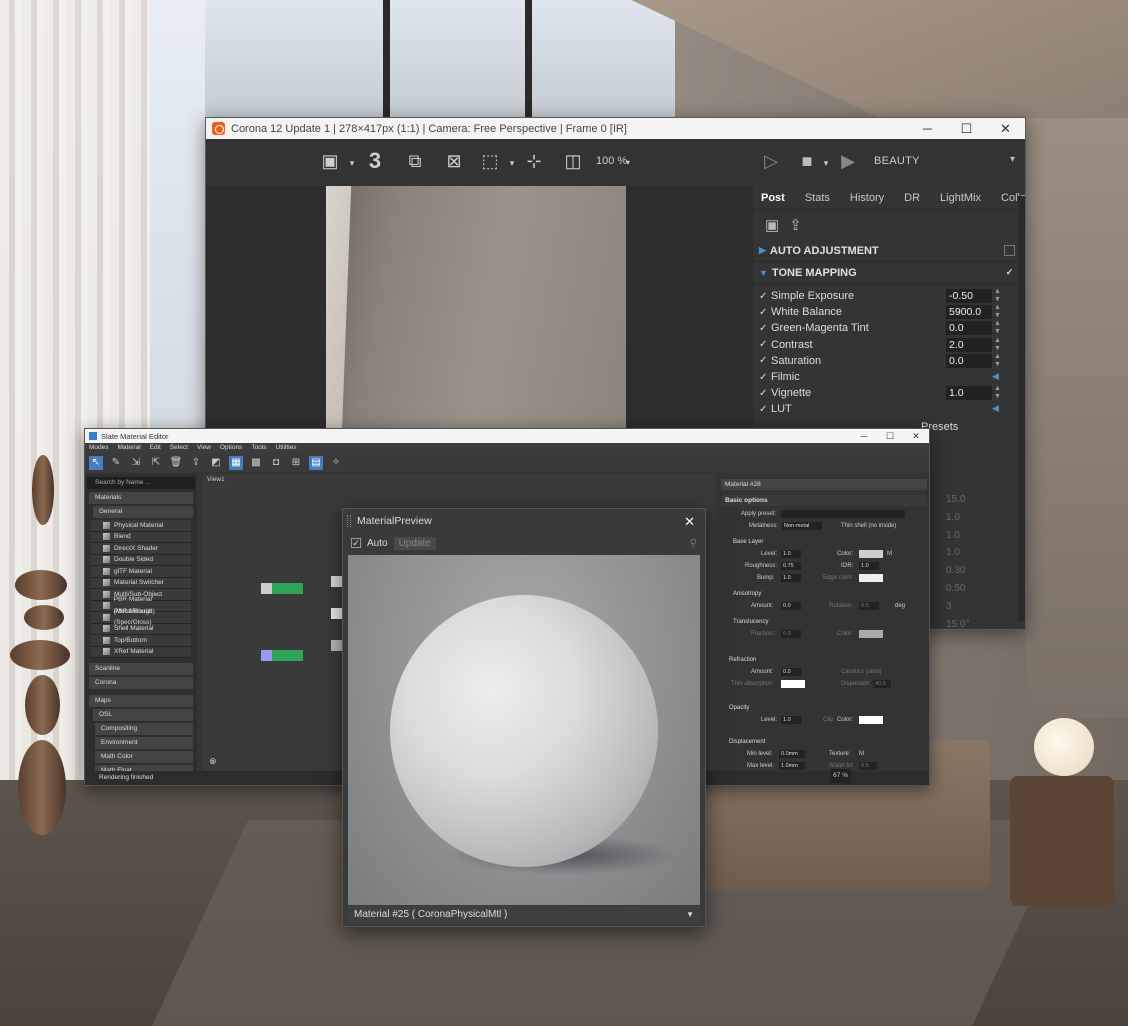 The height and width of the screenshot is (1026, 1128). Describe the element at coordinates (524, 915) in the screenshot. I see `material-select: Material #25 ( CoronaPhysicalMtl ) ▼` at that location.